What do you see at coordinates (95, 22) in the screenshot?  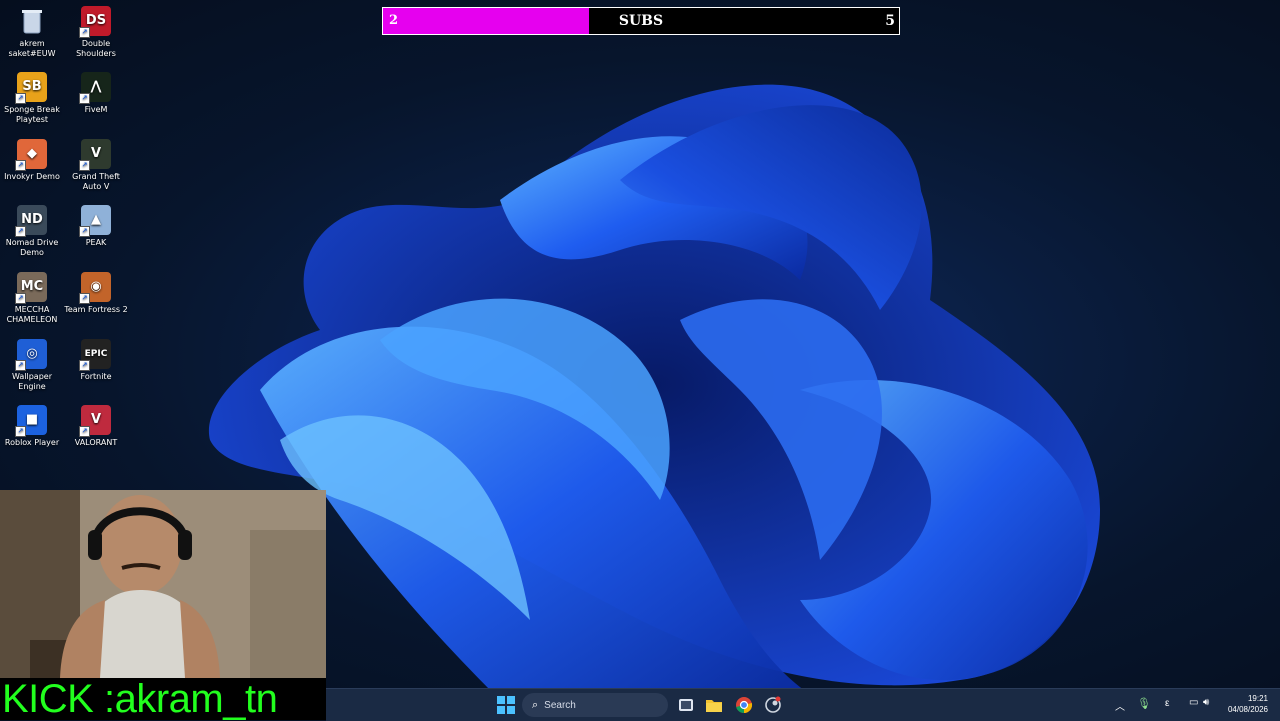 I see `double-shoulders-icon: DS ↗` at bounding box center [95, 22].